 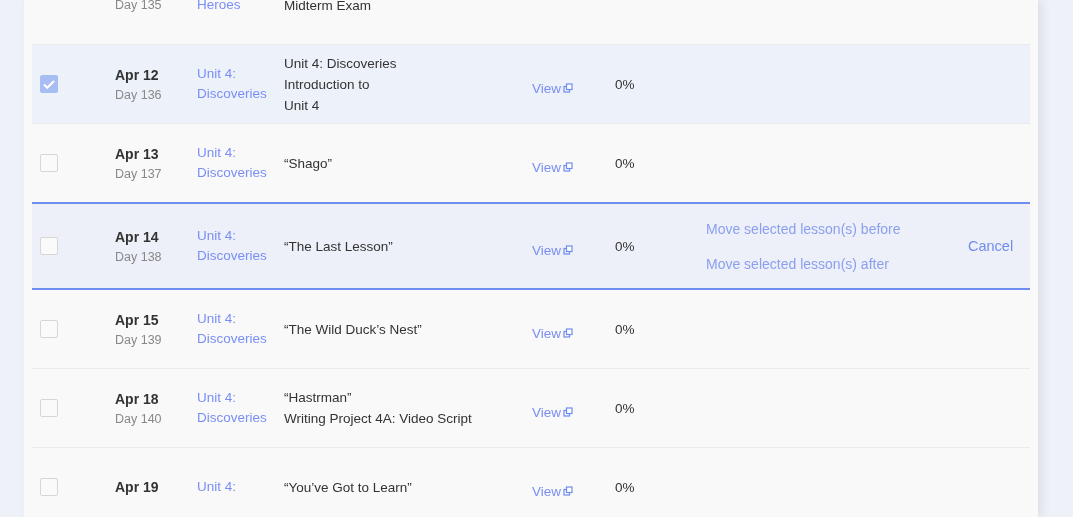 What do you see at coordinates (137, 487) in the screenshot?
I see `lesson-date: Apr 19` at bounding box center [137, 487].